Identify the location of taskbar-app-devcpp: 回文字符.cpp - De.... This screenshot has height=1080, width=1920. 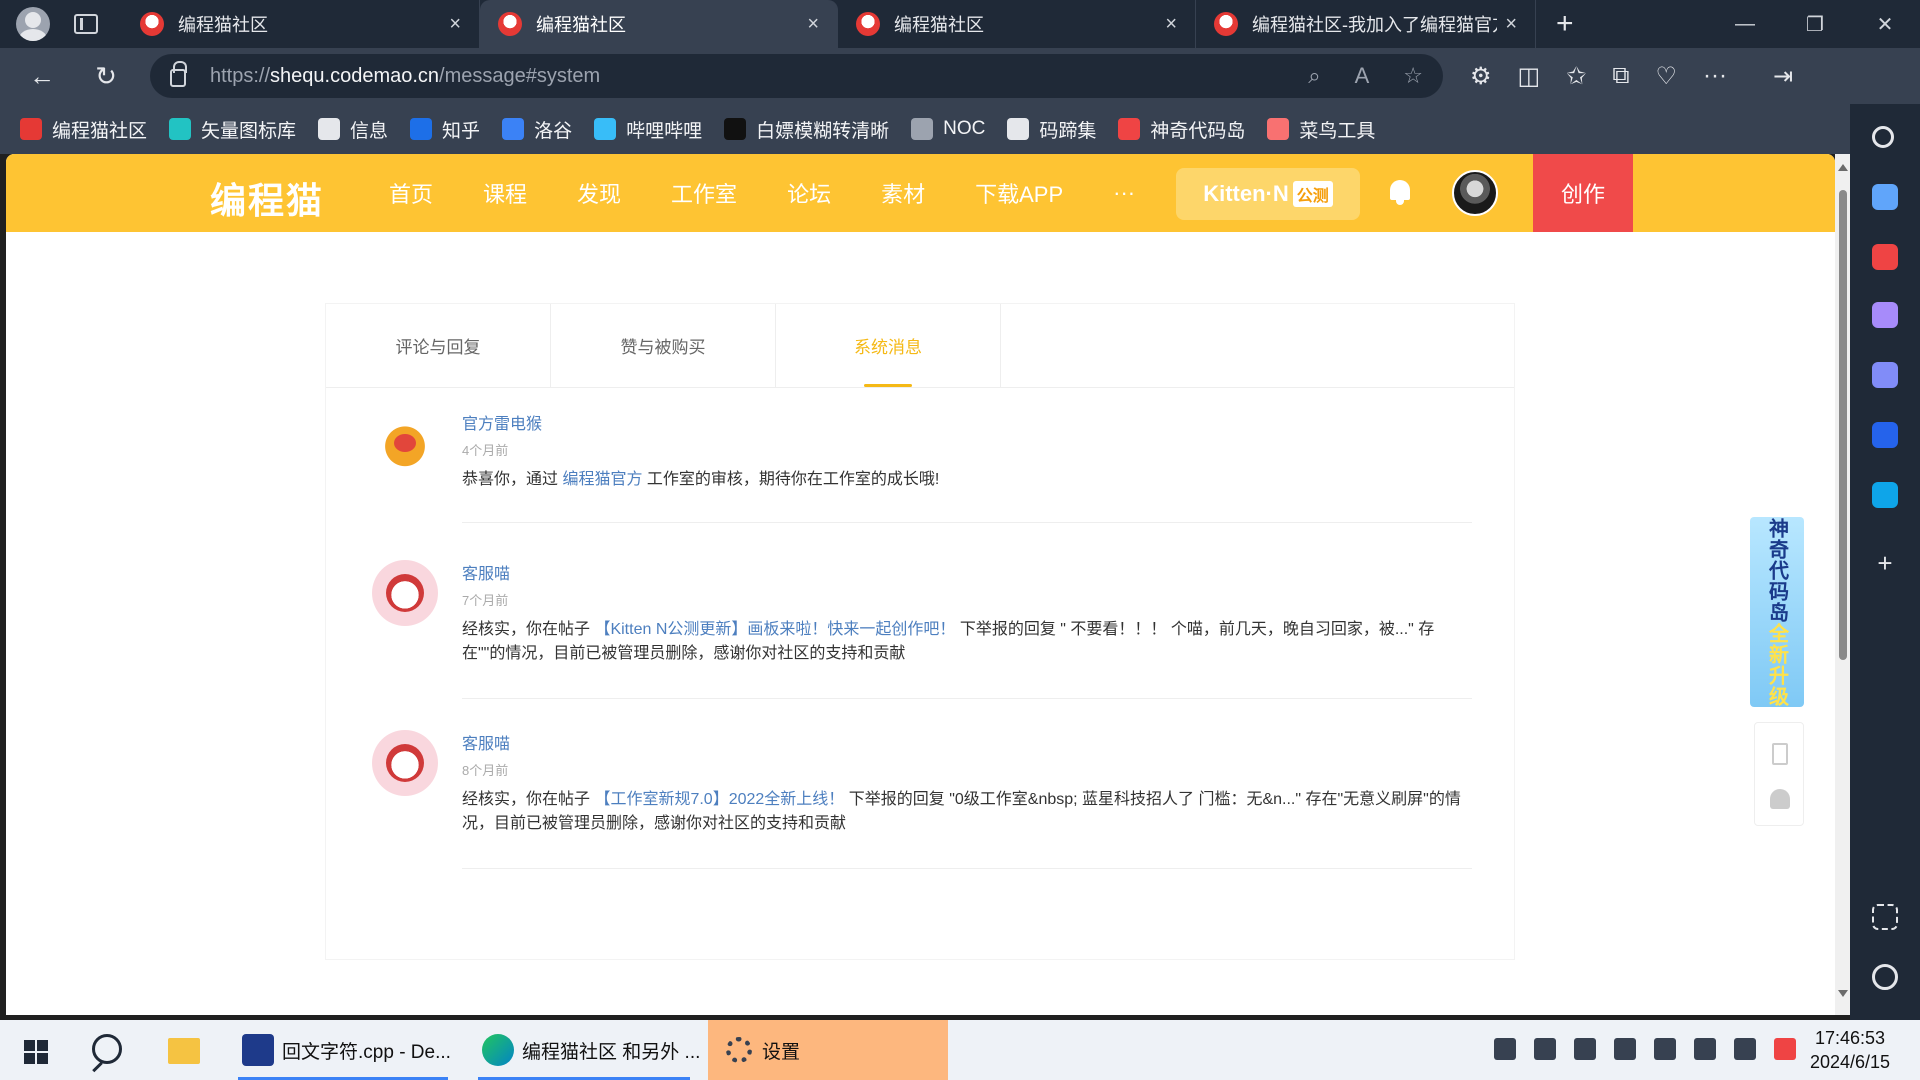
(343, 1050).